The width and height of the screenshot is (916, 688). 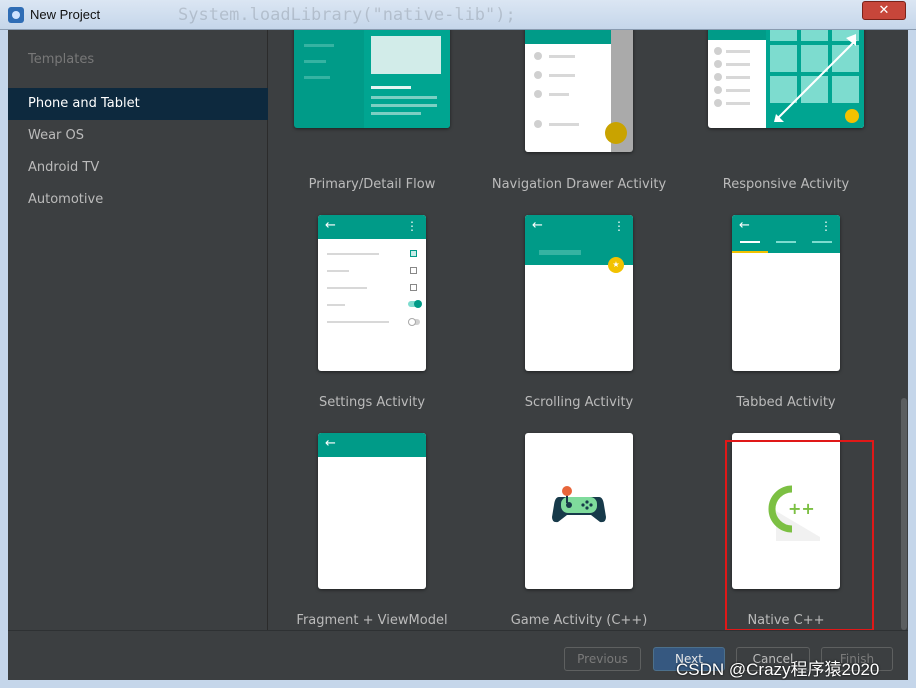 I want to click on settings-preview: ← ⋮, so click(x=372, y=293).